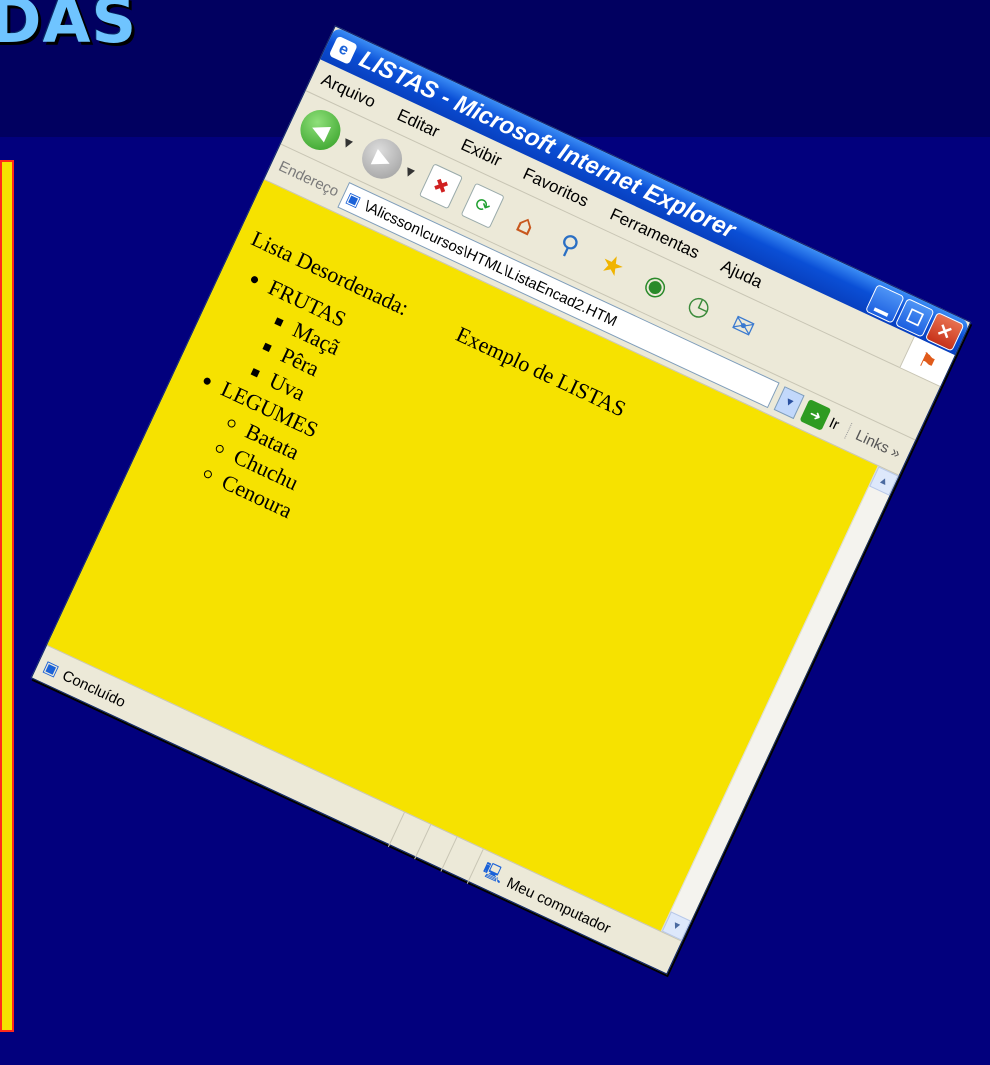  I want to click on go-label: Ir, so click(834, 424).